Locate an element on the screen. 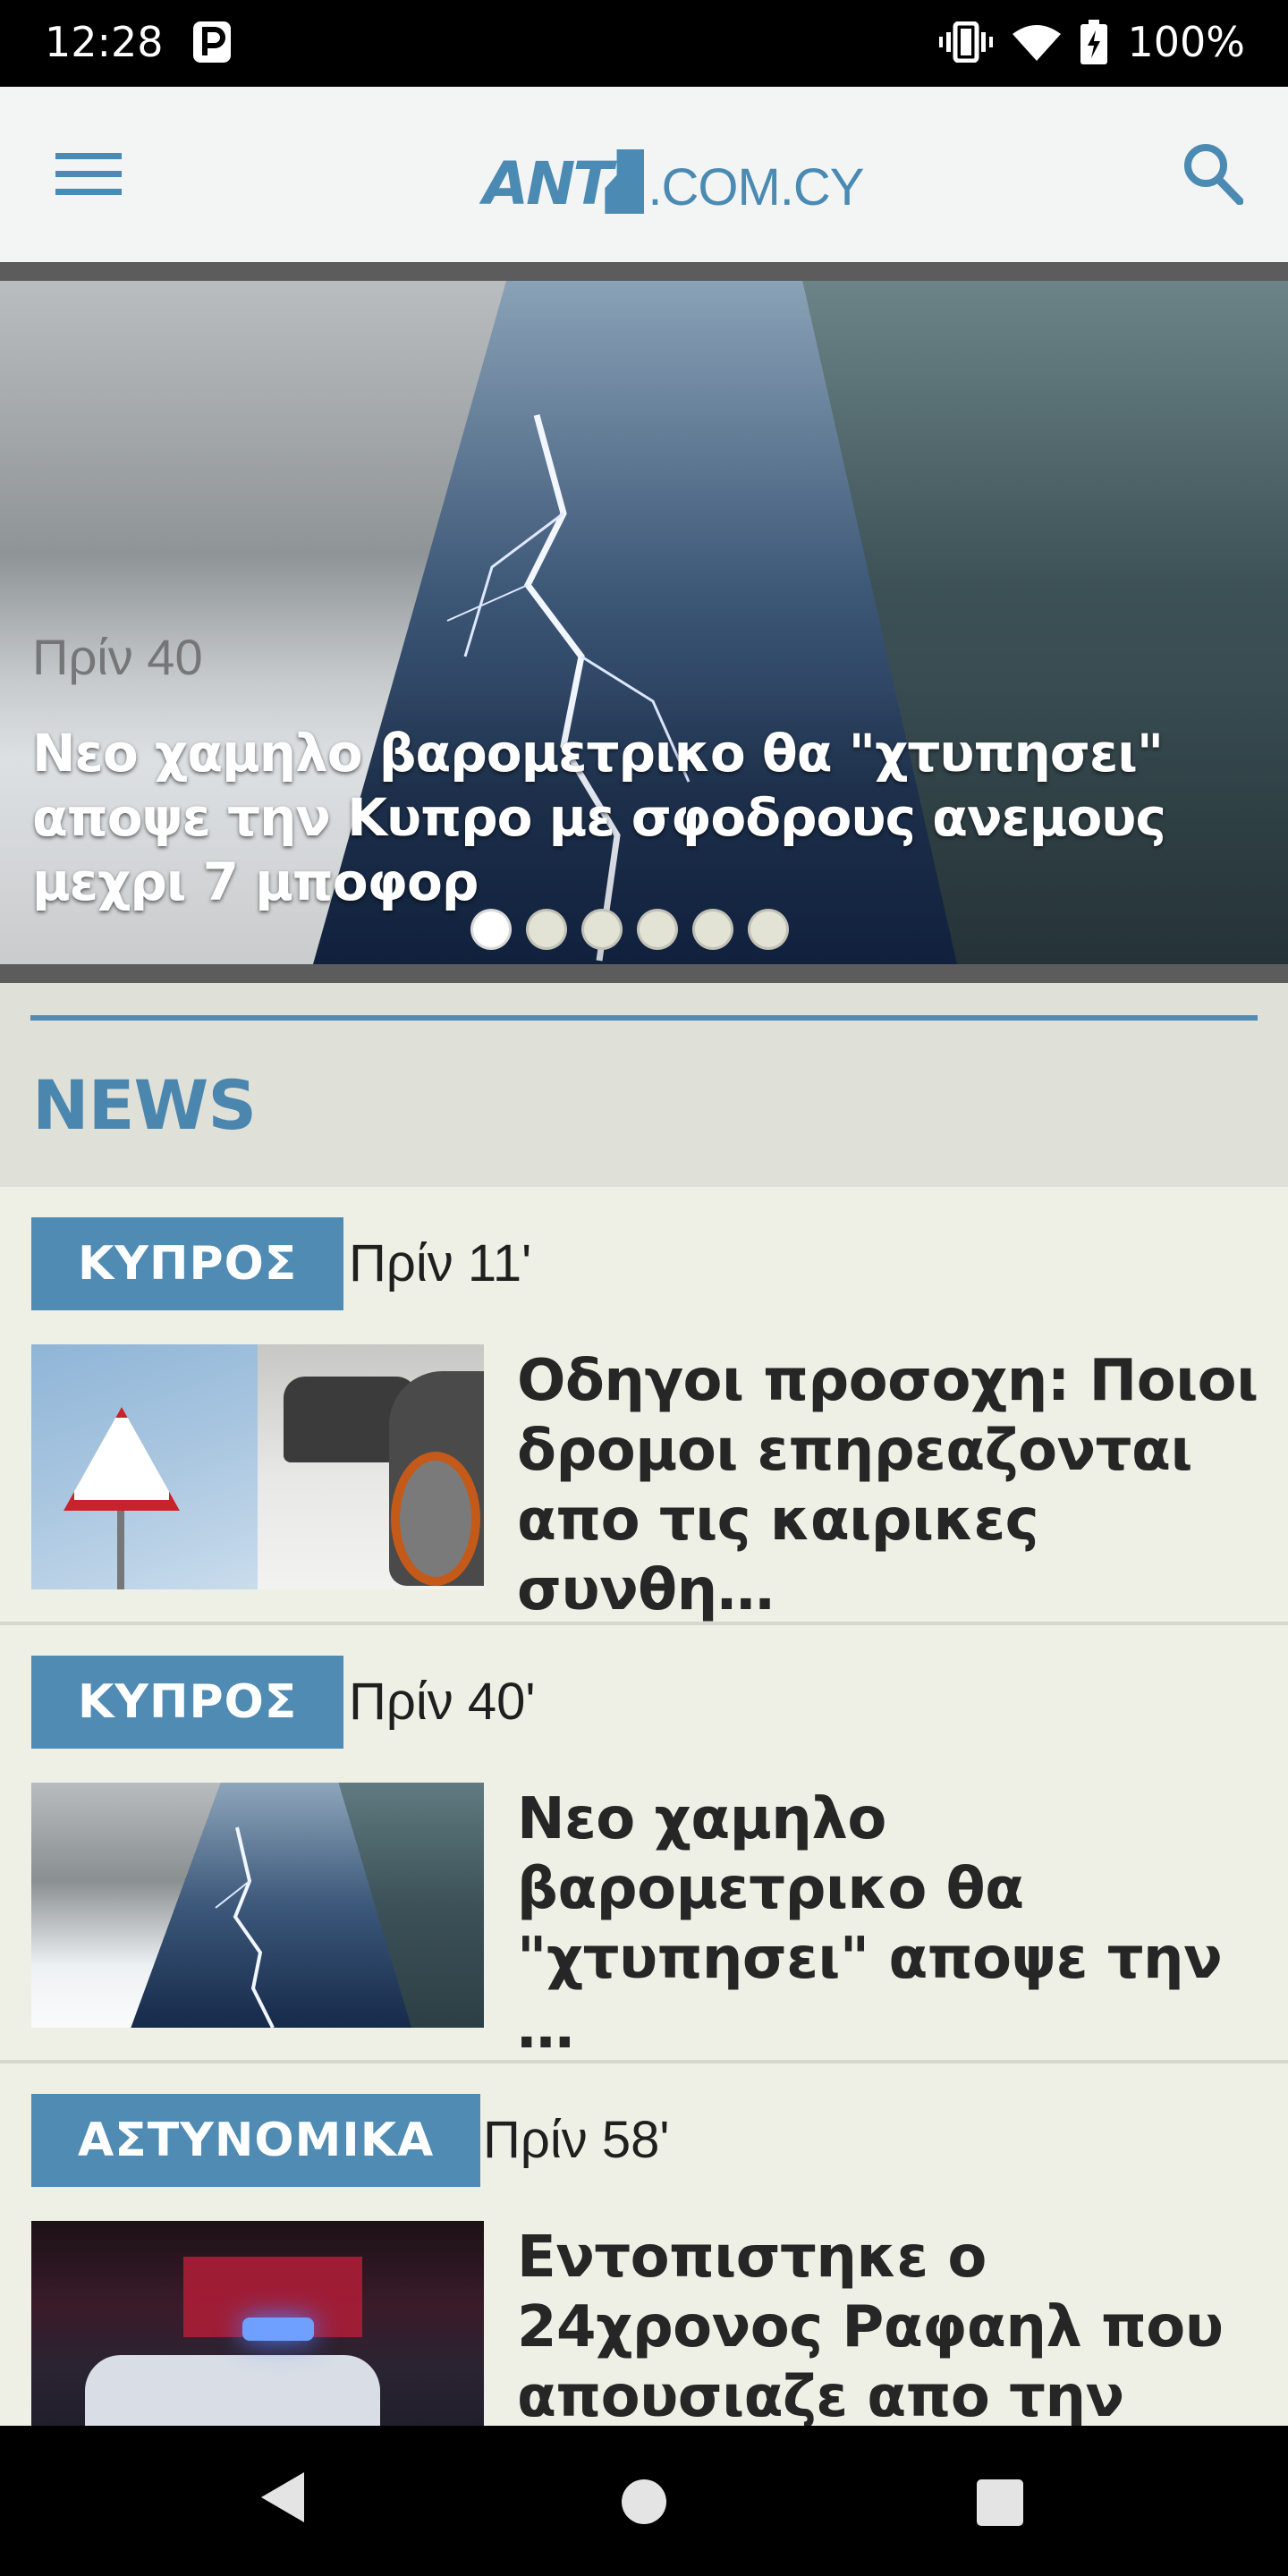 This screenshot has height=2576, width=1288. carousel-dots is located at coordinates (629, 929).